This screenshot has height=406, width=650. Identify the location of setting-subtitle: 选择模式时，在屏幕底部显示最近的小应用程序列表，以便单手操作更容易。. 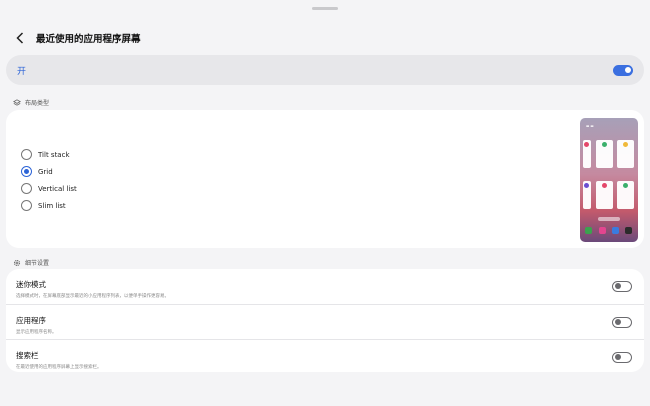
(92, 296).